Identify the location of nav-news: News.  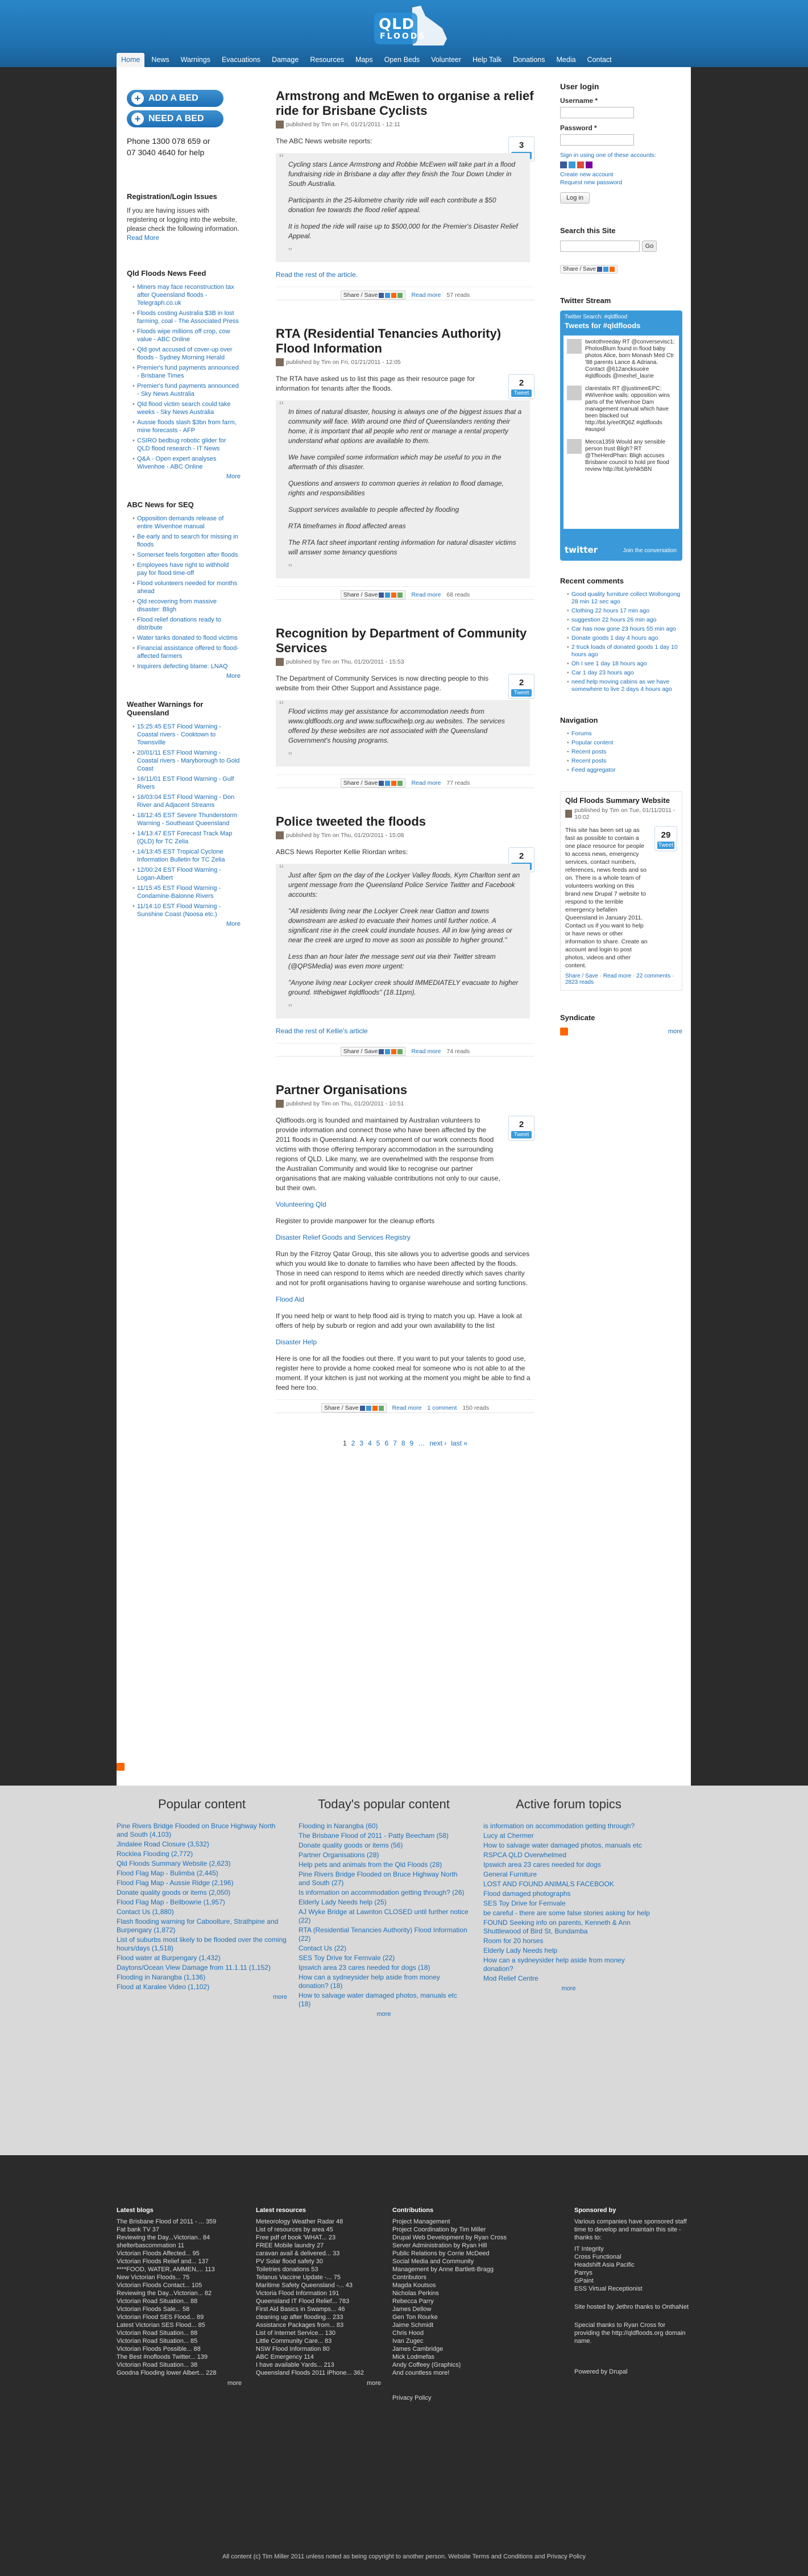
(160, 60).